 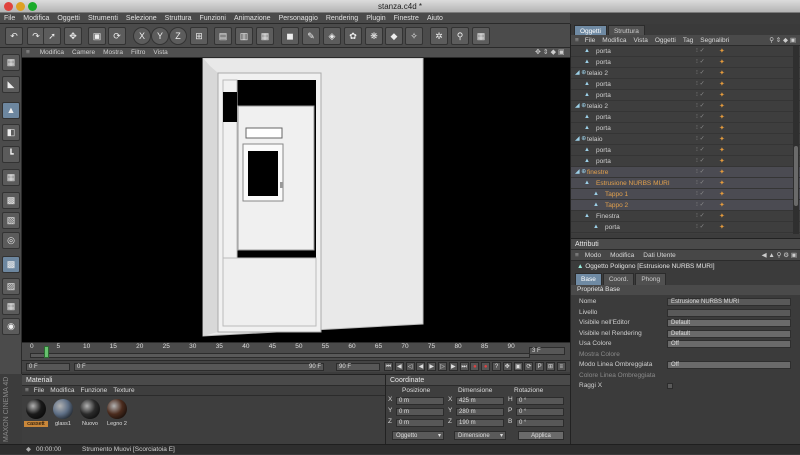 I want to click on next-key-icon: ▶, so click(x=453, y=366).